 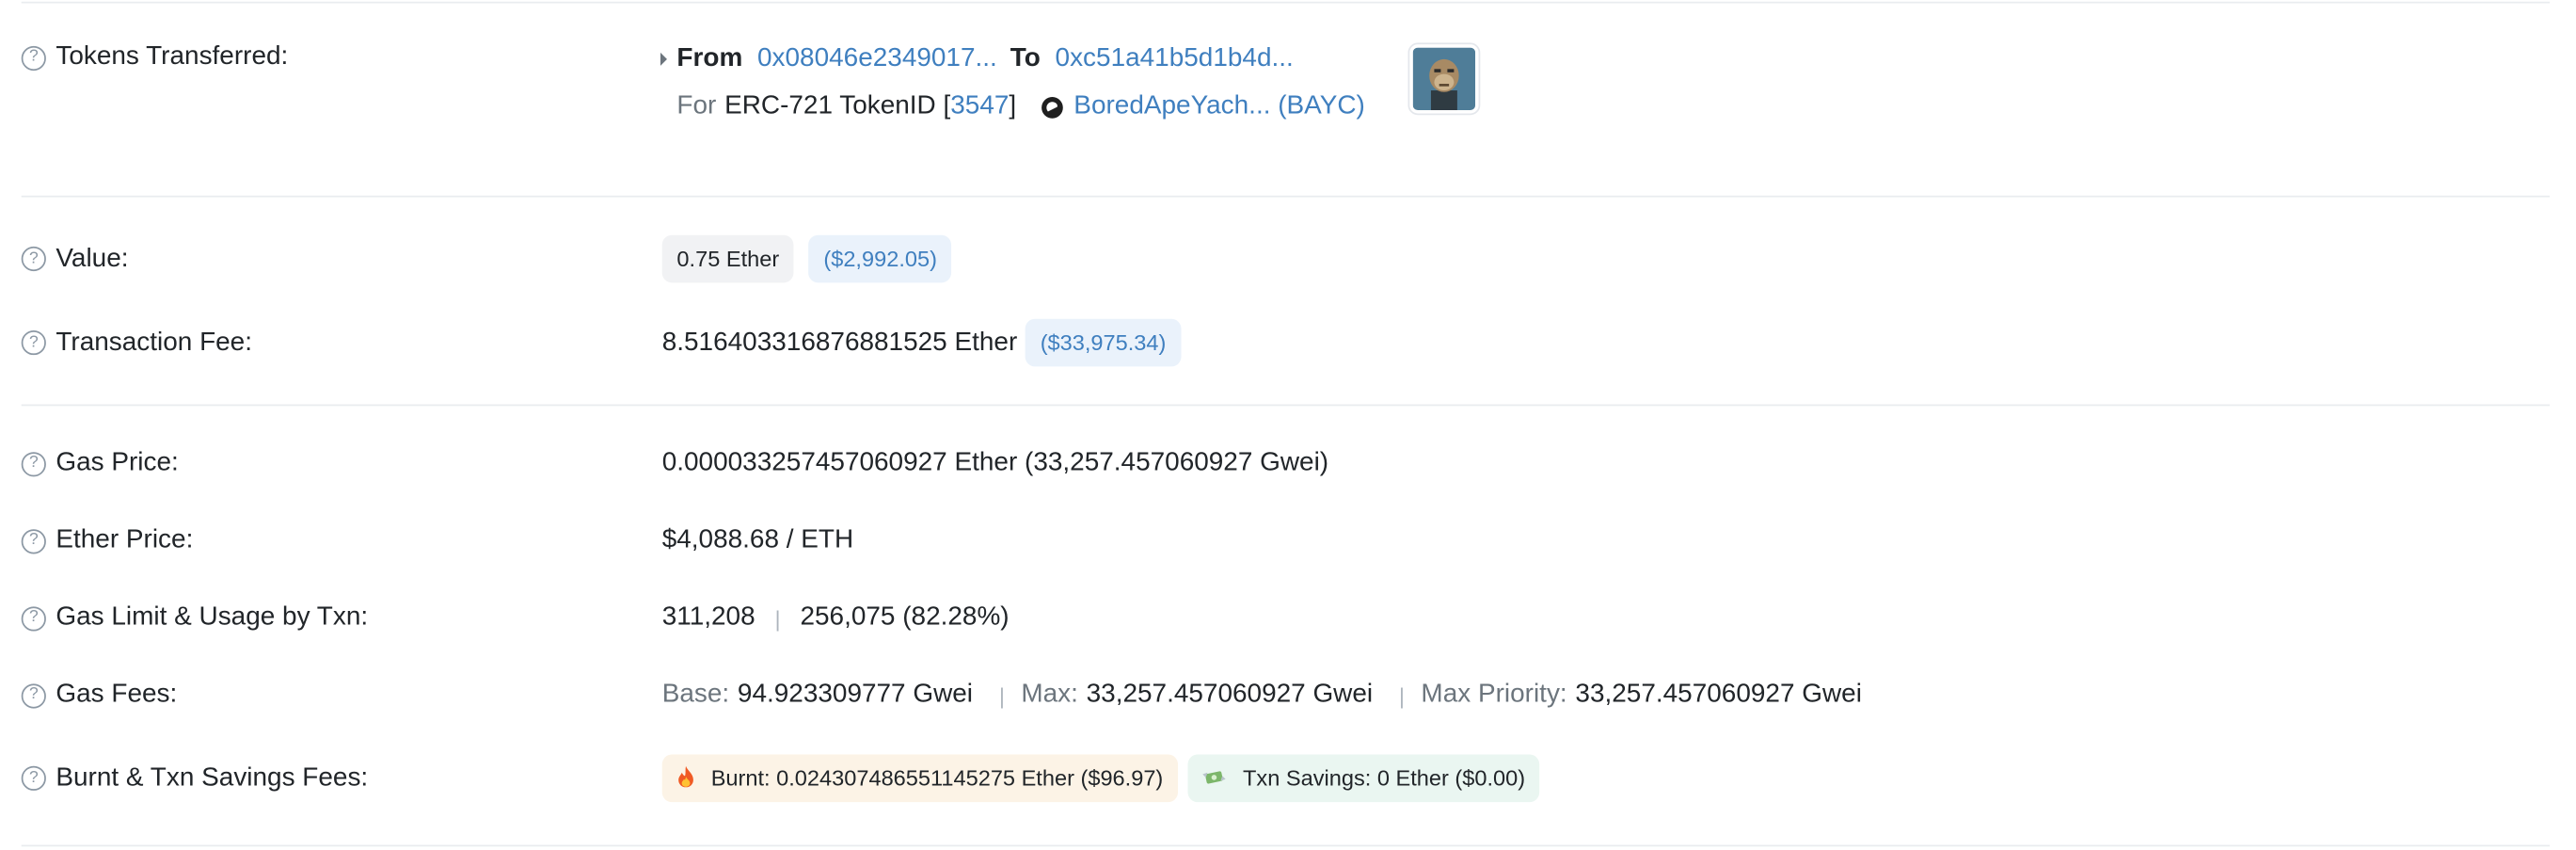 I want to click on gas-price-label: ? Gas Price:, so click(x=341, y=463).